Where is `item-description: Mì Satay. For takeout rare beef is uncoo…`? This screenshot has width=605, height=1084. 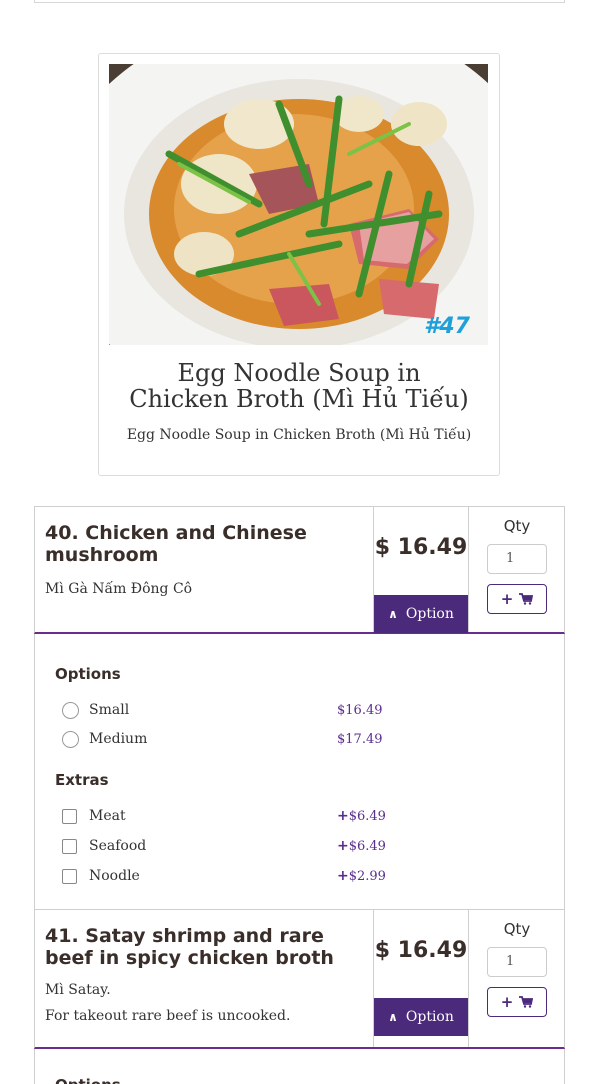 item-description: Mì Satay. For takeout rare beef is uncoo… is located at coordinates (204, 1003).